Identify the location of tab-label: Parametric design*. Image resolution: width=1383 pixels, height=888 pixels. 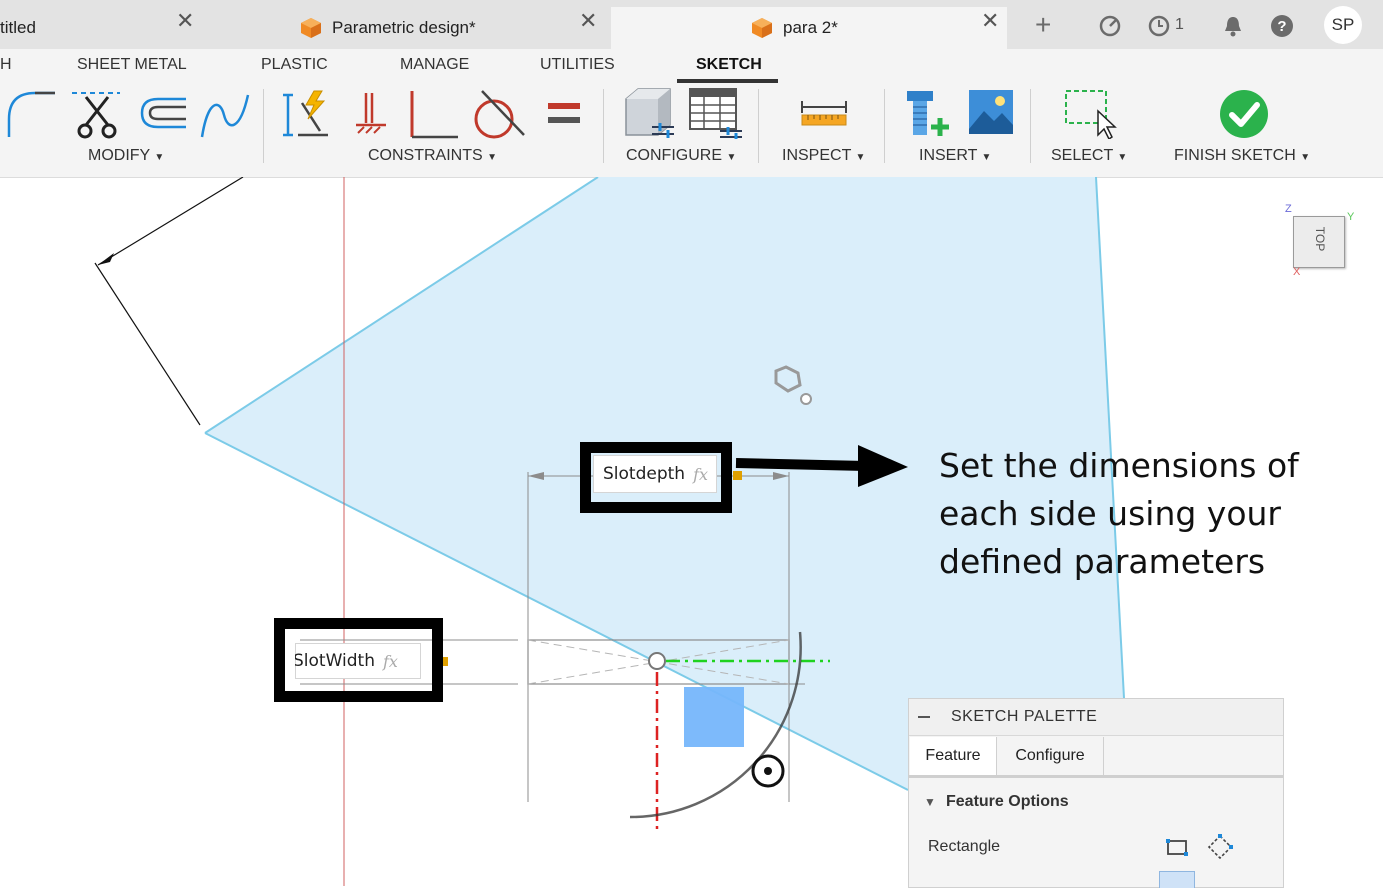
(404, 27).